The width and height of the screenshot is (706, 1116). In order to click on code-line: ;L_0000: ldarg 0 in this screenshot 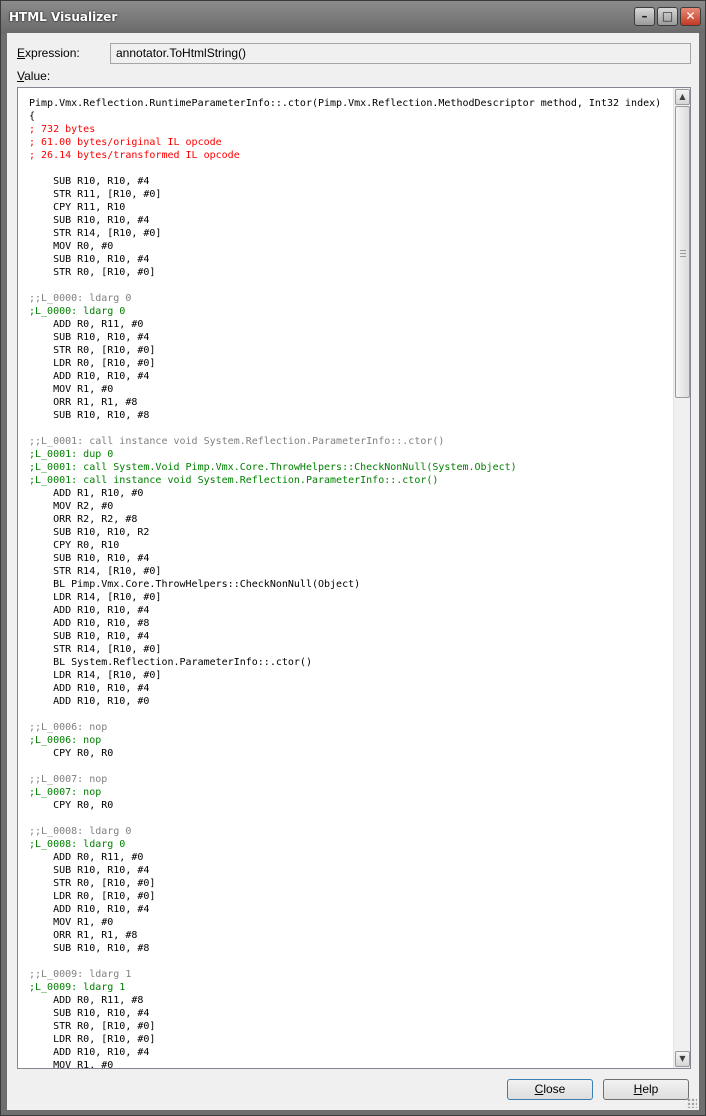, I will do `click(77, 311)`.